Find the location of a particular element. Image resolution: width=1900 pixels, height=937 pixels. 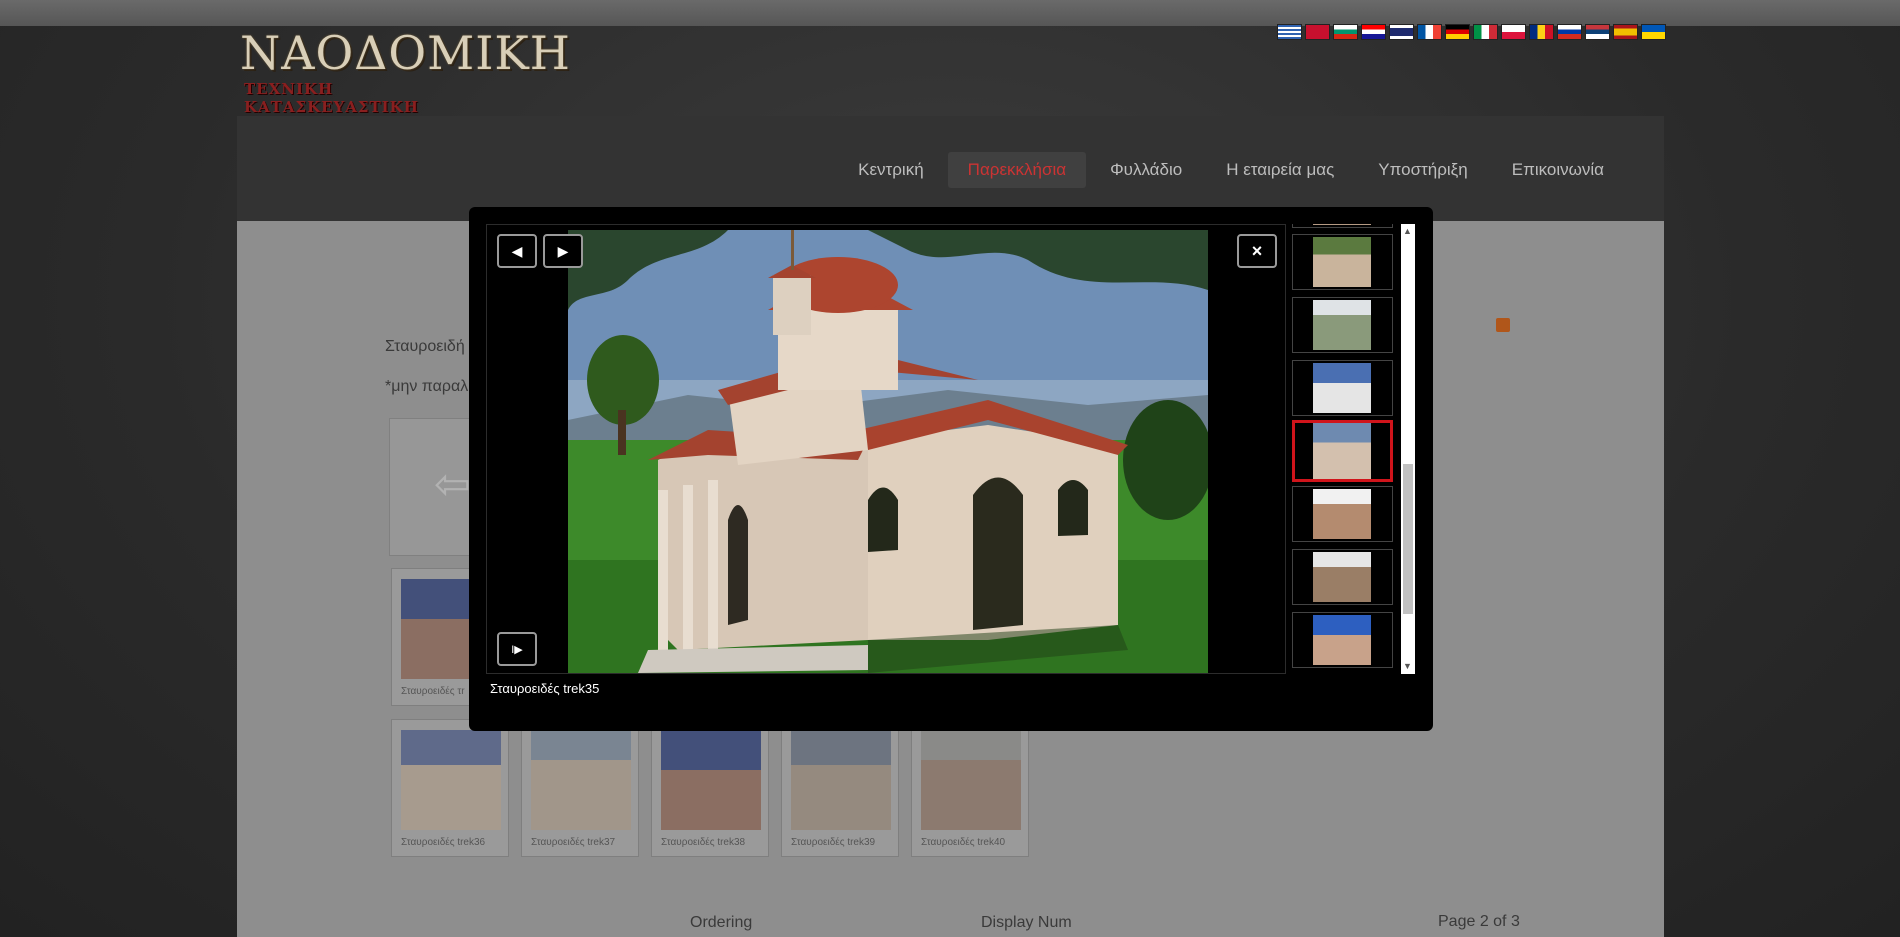

scroll-down-icon: ▼ is located at coordinates (1407, 666).